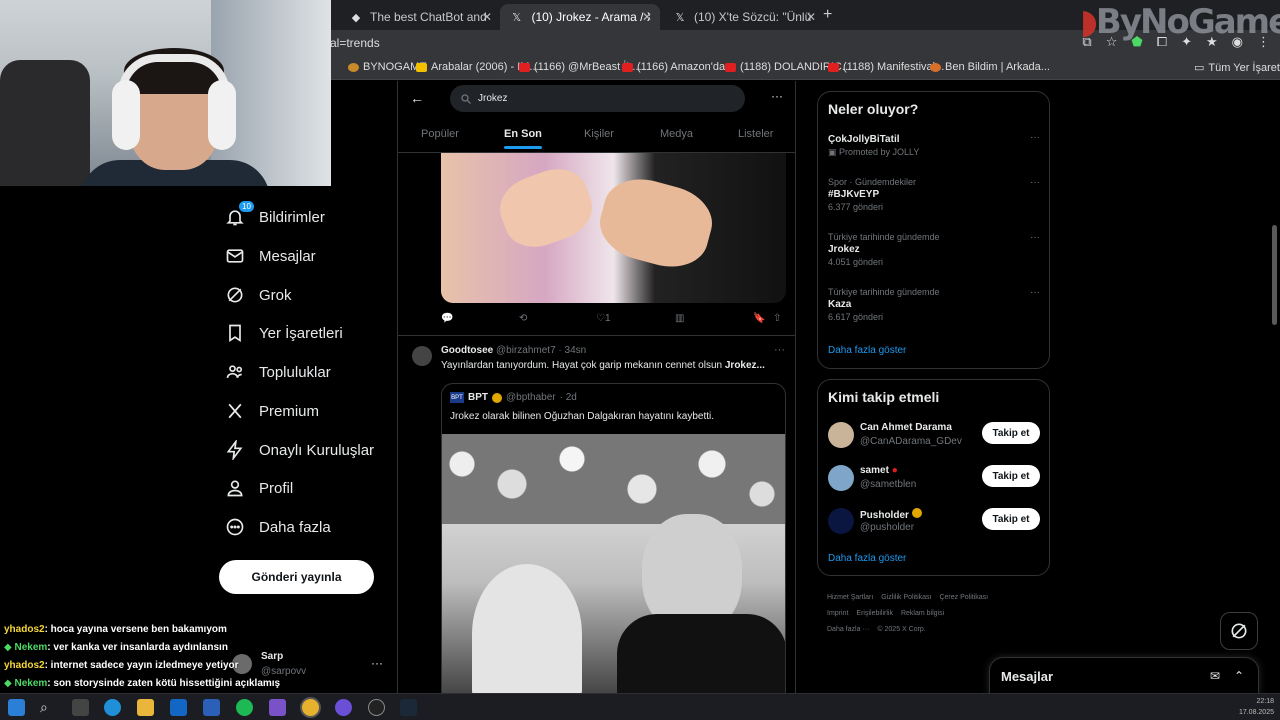 The height and width of the screenshot is (720, 1280). Describe the element at coordinates (275, 216) in the screenshot. I see `nav-item-notifications: 10 Bildirimler` at that location.